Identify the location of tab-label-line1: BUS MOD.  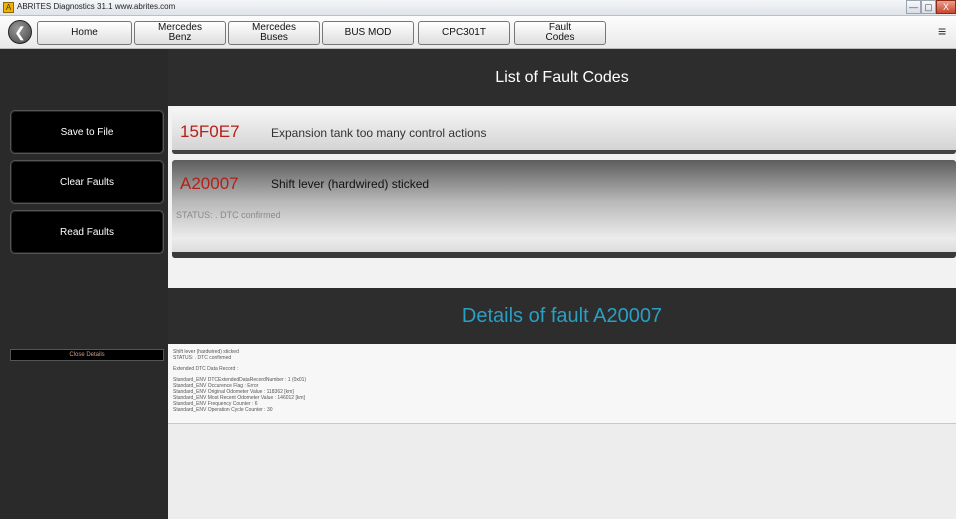
(368, 32).